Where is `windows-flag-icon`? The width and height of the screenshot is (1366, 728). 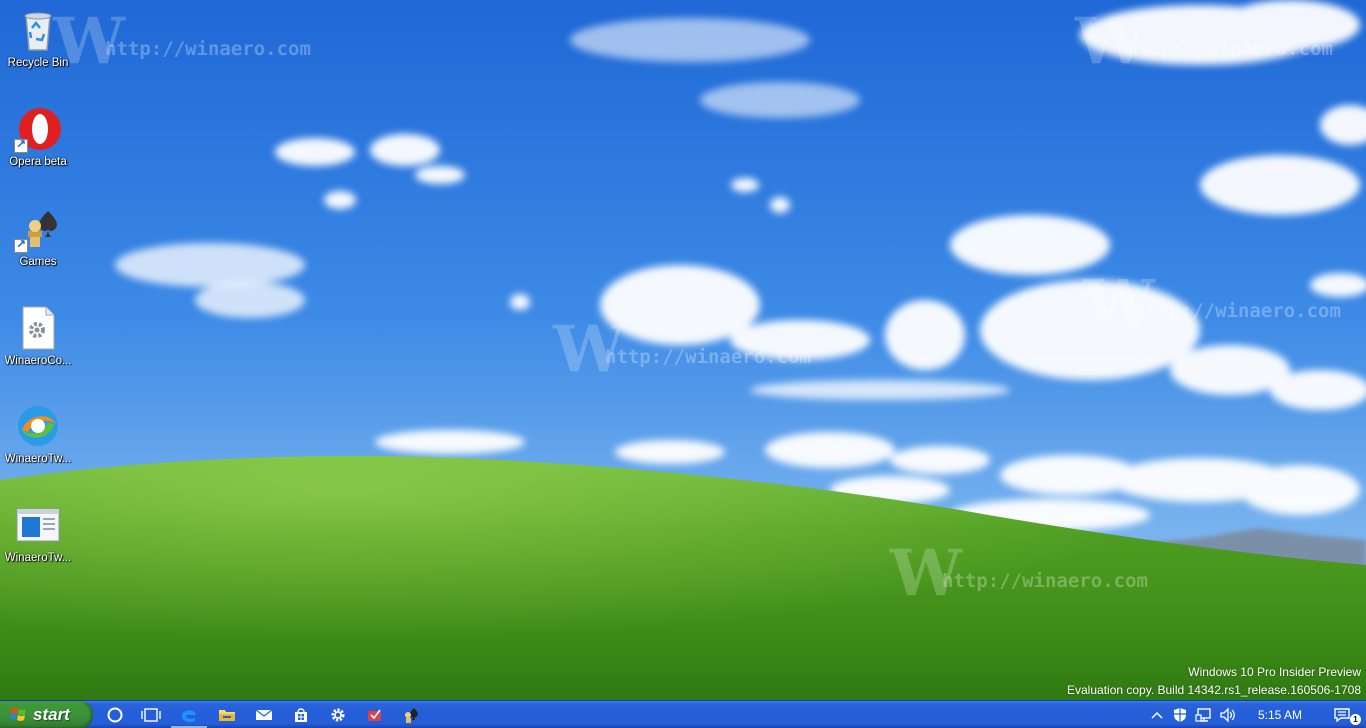 windows-flag-icon is located at coordinates (18, 714).